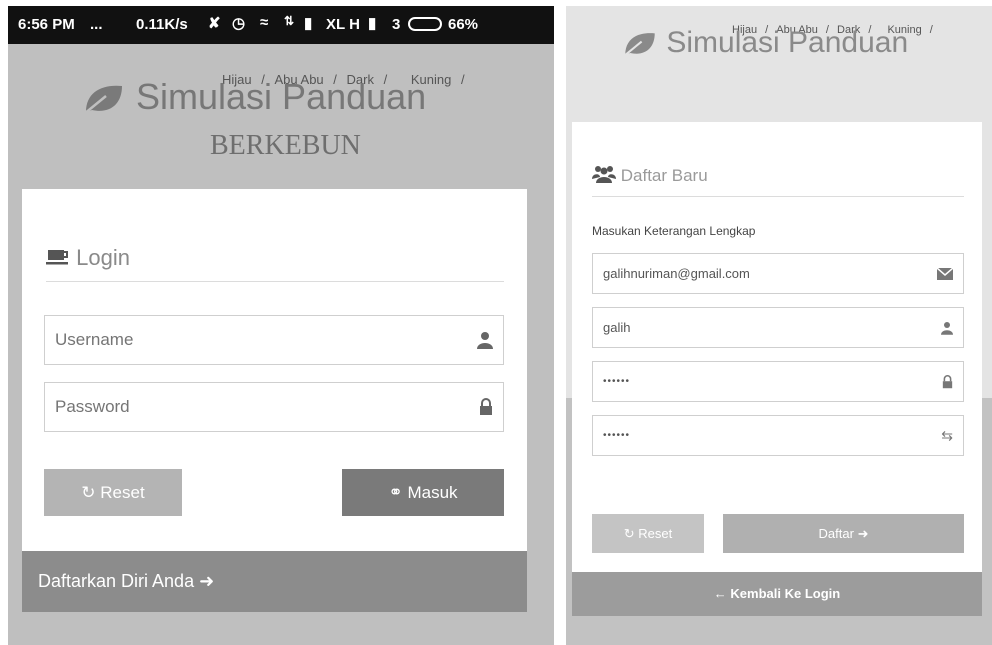 This screenshot has width=992, height=645. What do you see at coordinates (751, 435) in the screenshot?
I see `password-confirm-input` at bounding box center [751, 435].